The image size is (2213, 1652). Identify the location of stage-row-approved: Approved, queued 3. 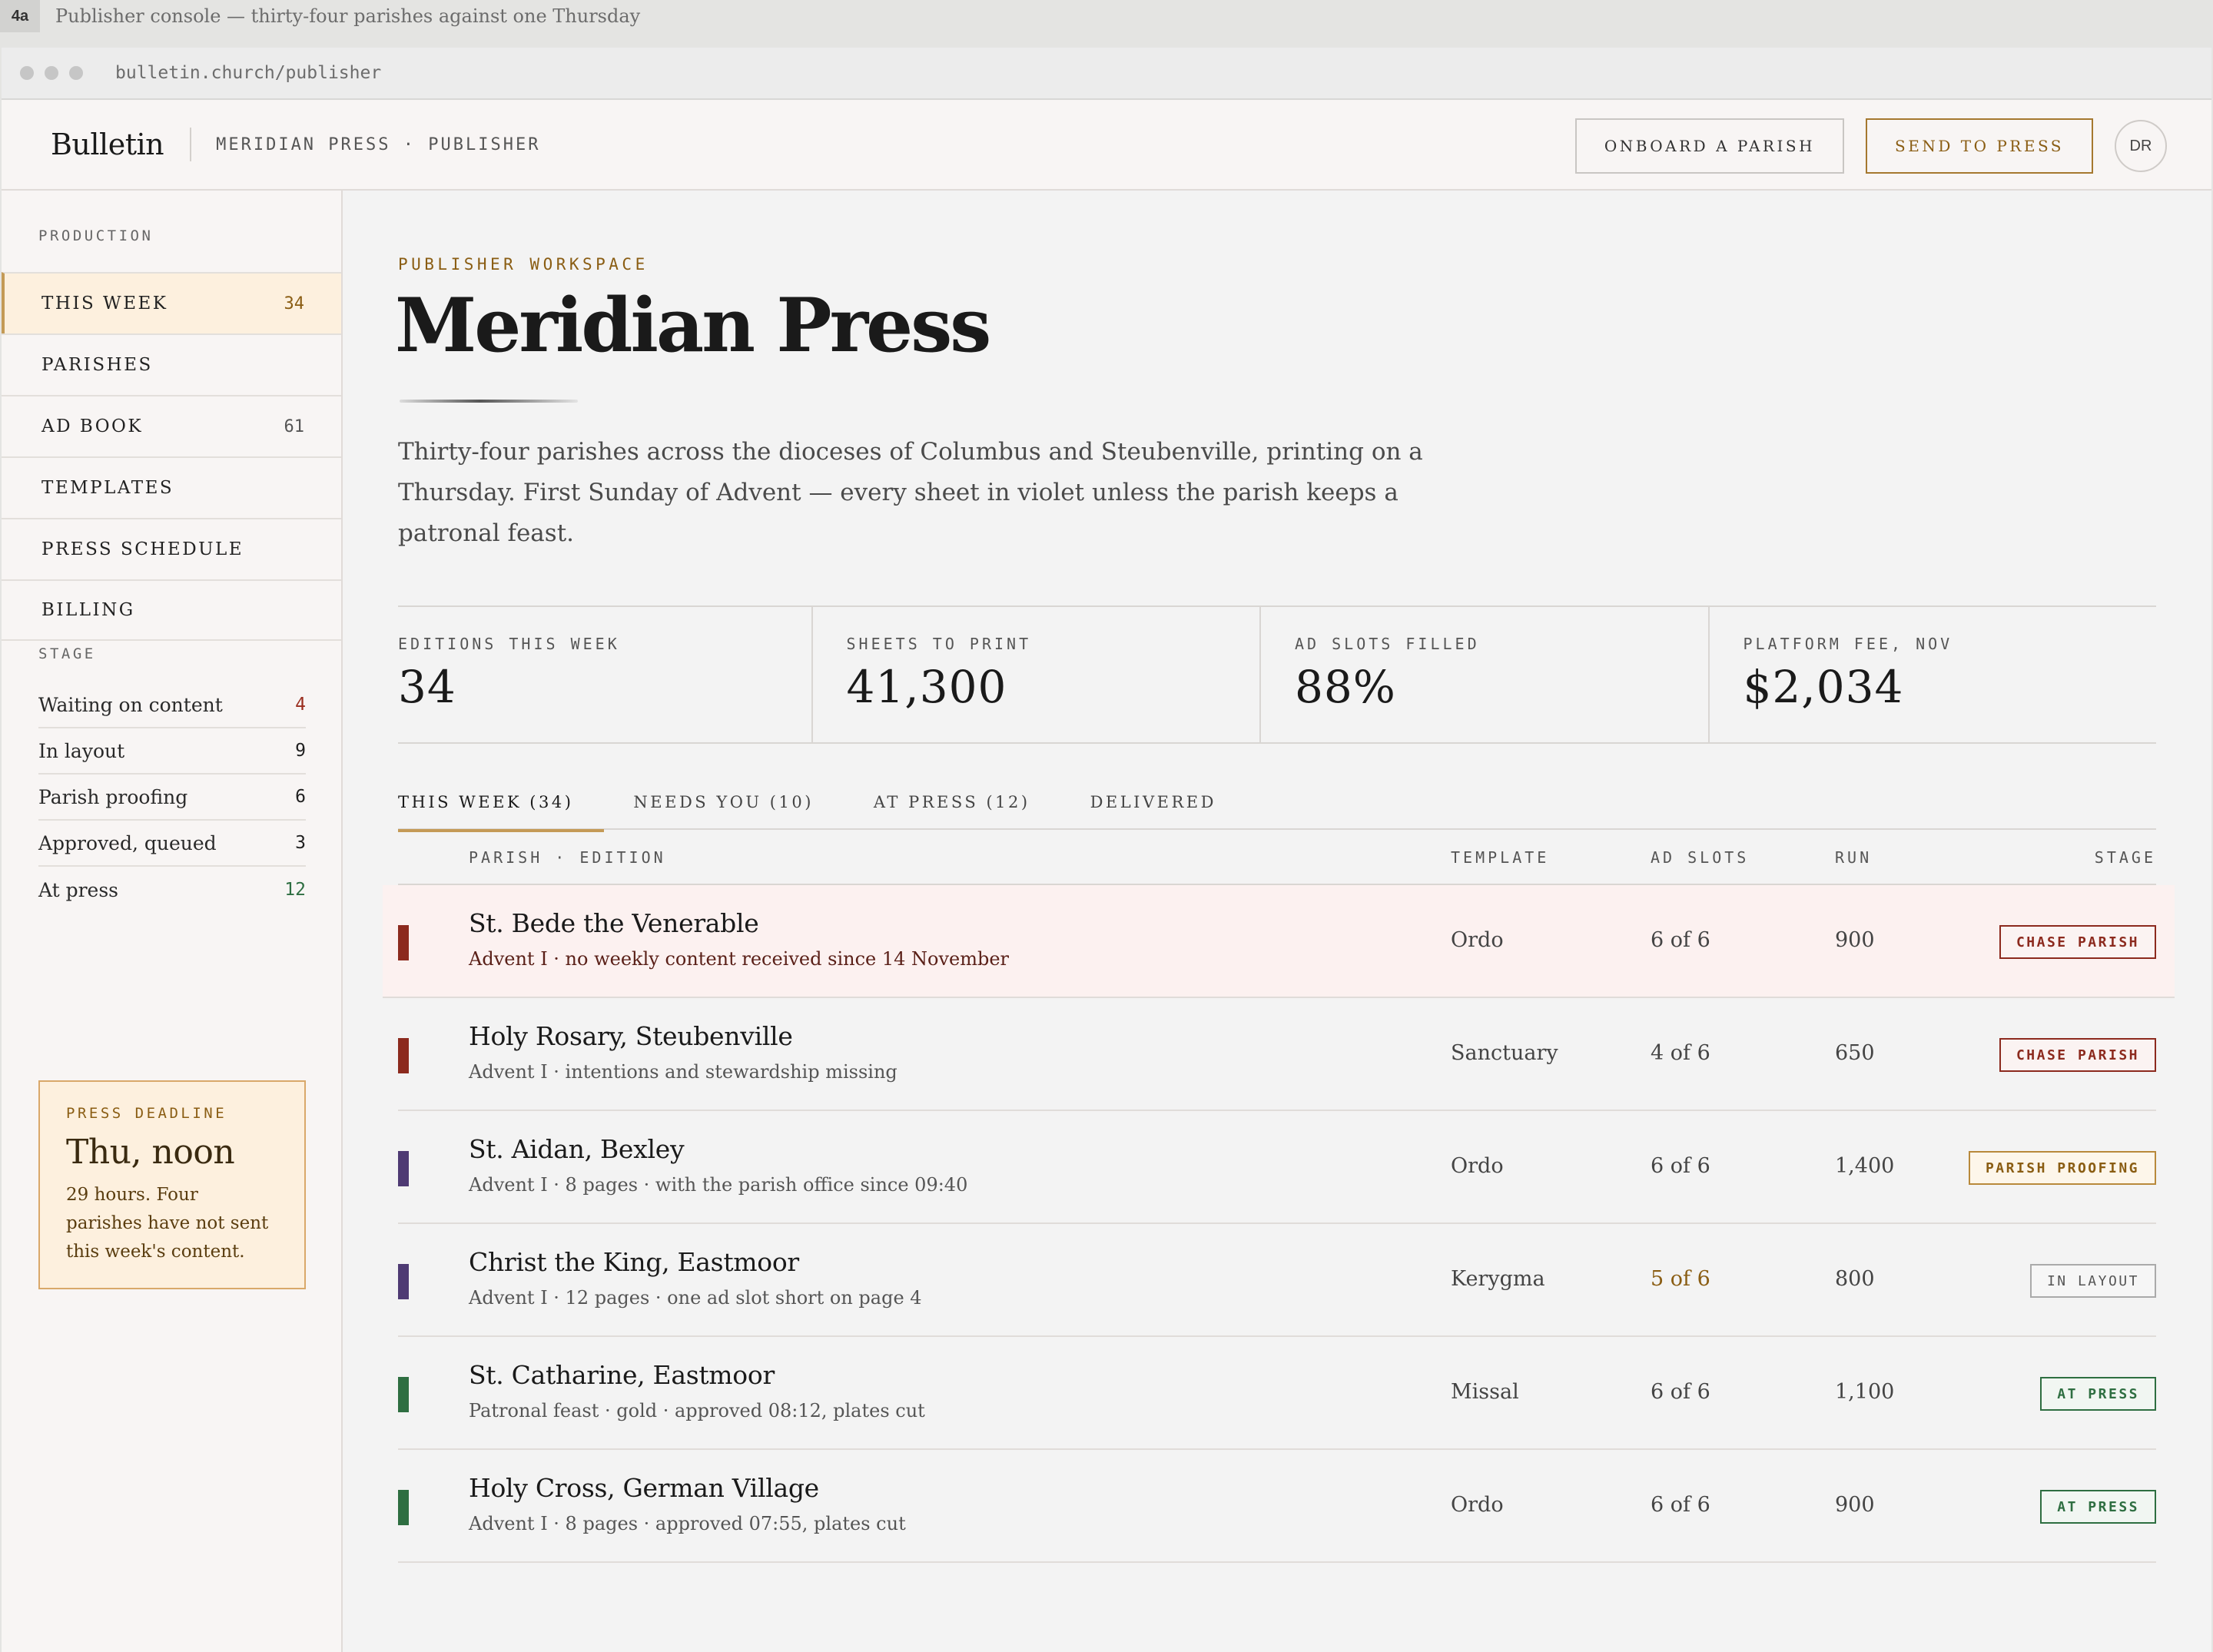
(172, 844).